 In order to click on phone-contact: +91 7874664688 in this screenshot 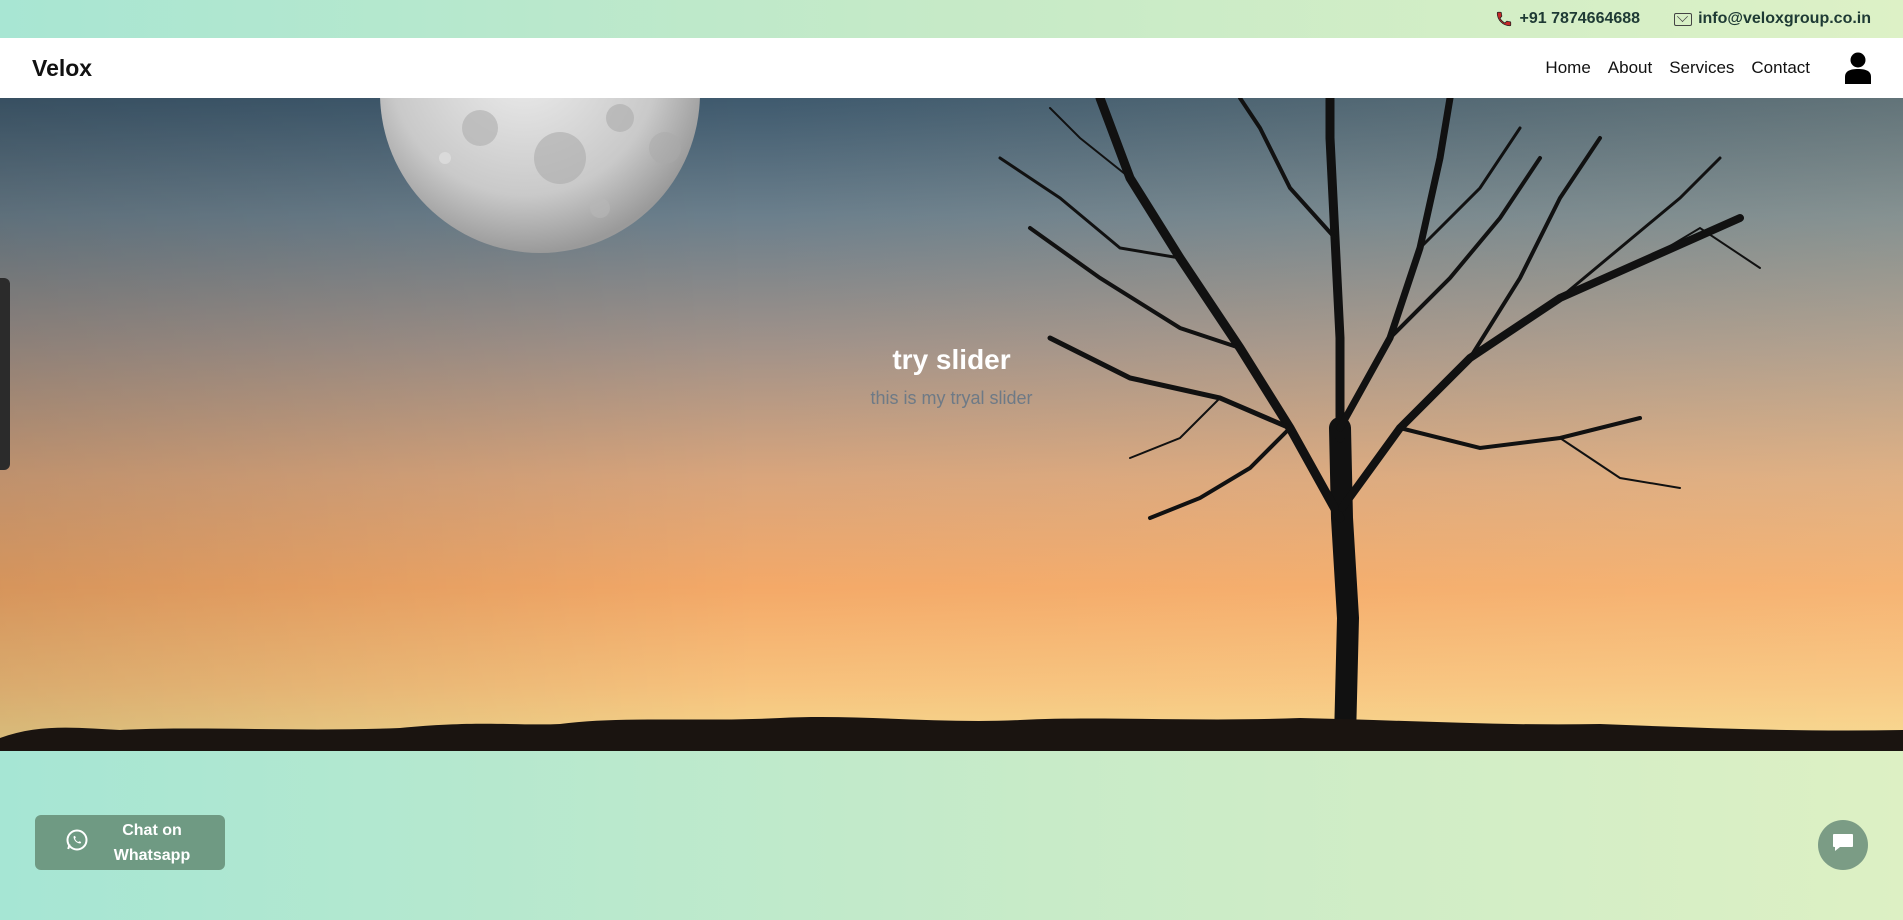, I will do `click(1567, 19)`.